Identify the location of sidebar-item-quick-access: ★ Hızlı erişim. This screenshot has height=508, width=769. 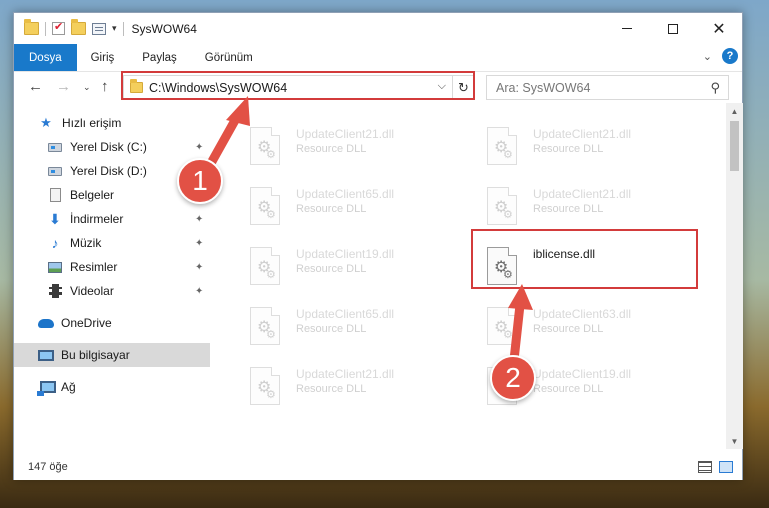
(112, 123).